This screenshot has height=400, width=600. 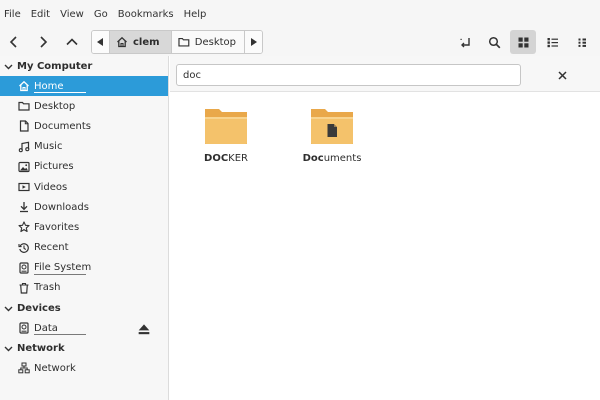 I want to click on sidebar-item-downloads: Downloads, so click(x=84, y=207).